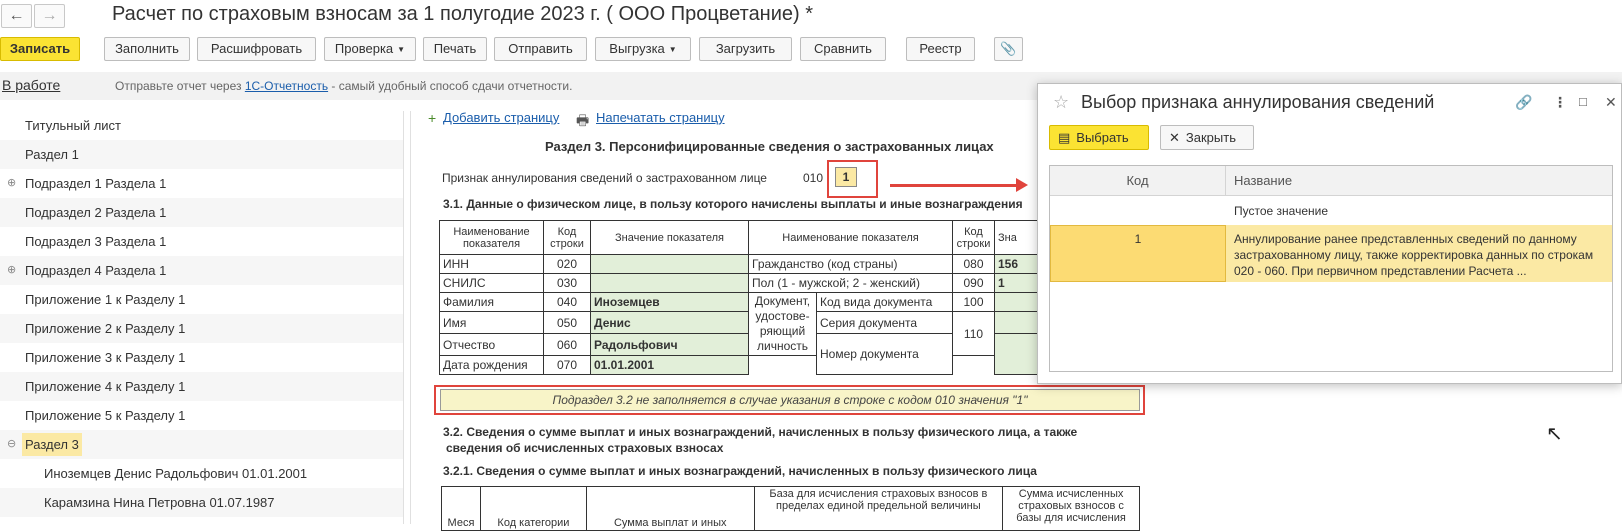 This screenshot has width=1622, height=531. I want to click on fill-button: Заполнить, so click(147, 49).